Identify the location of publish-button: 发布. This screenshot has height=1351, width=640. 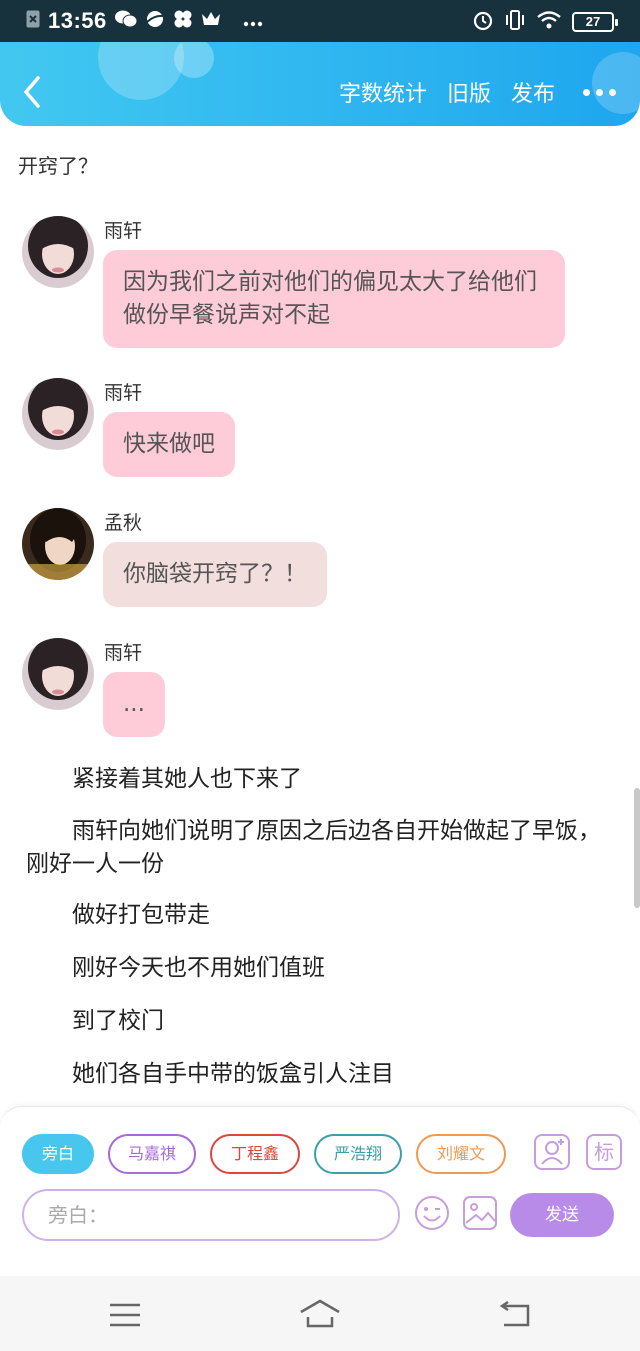
(533, 92).